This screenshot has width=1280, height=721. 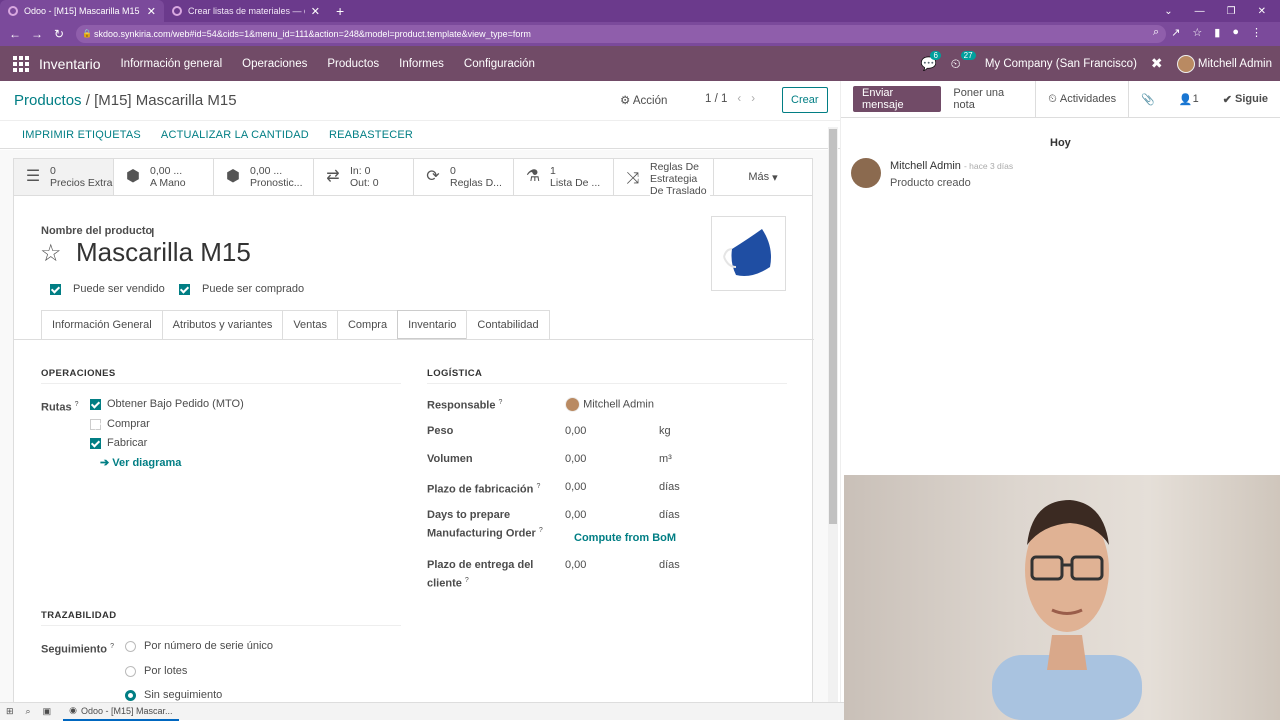 I want to click on tracking-serial-radio: Por número de serie único, so click(x=199, y=646).